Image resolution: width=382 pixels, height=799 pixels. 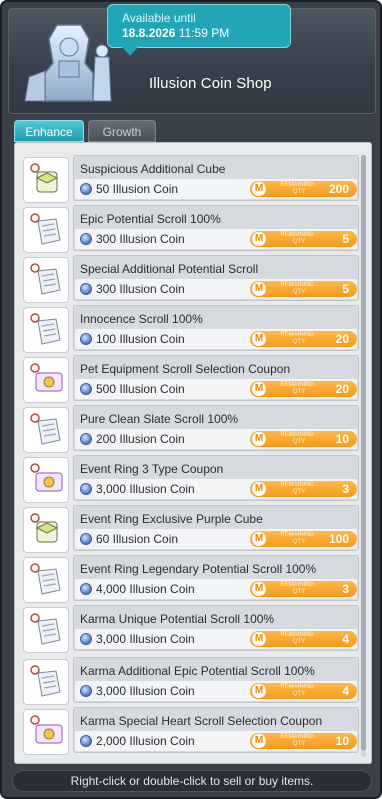 What do you see at coordinates (153, 169) in the screenshot?
I see `item-name: Suspicious Additional Cube` at bounding box center [153, 169].